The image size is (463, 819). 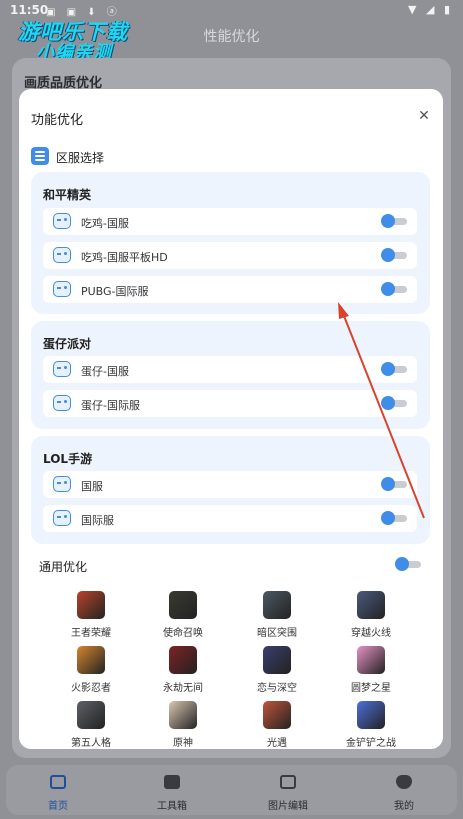 I want to click on option-row: 吃鸡-国服, so click(x=230, y=221).